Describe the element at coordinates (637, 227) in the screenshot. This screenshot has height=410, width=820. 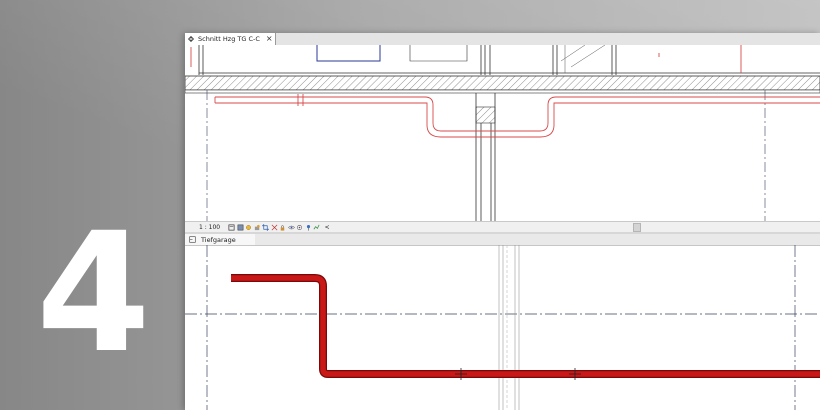
I see `horizontal-scrollbar-thumb` at that location.